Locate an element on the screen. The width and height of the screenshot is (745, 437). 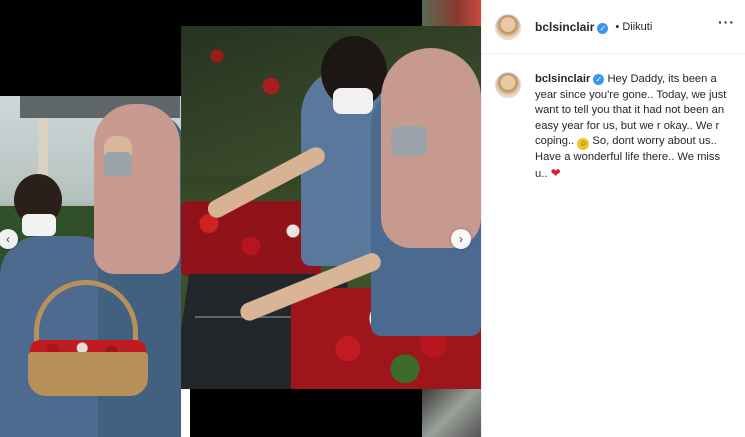
letterbox-bottom is located at coordinates (306, 413).